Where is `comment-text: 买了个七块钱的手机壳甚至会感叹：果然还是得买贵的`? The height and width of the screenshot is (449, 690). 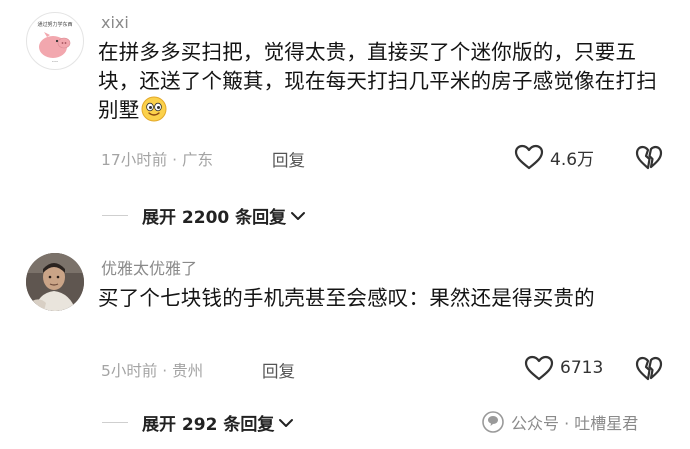
comment-text: 买了个七块钱的手机壳甚至会感叹：果然还是得买贵的 is located at coordinates (346, 298).